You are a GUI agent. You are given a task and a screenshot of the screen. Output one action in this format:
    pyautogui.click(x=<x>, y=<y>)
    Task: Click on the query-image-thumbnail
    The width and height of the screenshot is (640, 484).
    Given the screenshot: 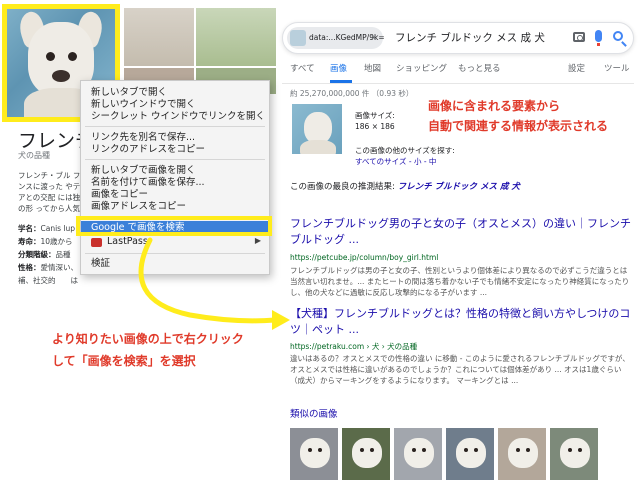 What is the action you would take?
    pyautogui.click(x=317, y=129)
    